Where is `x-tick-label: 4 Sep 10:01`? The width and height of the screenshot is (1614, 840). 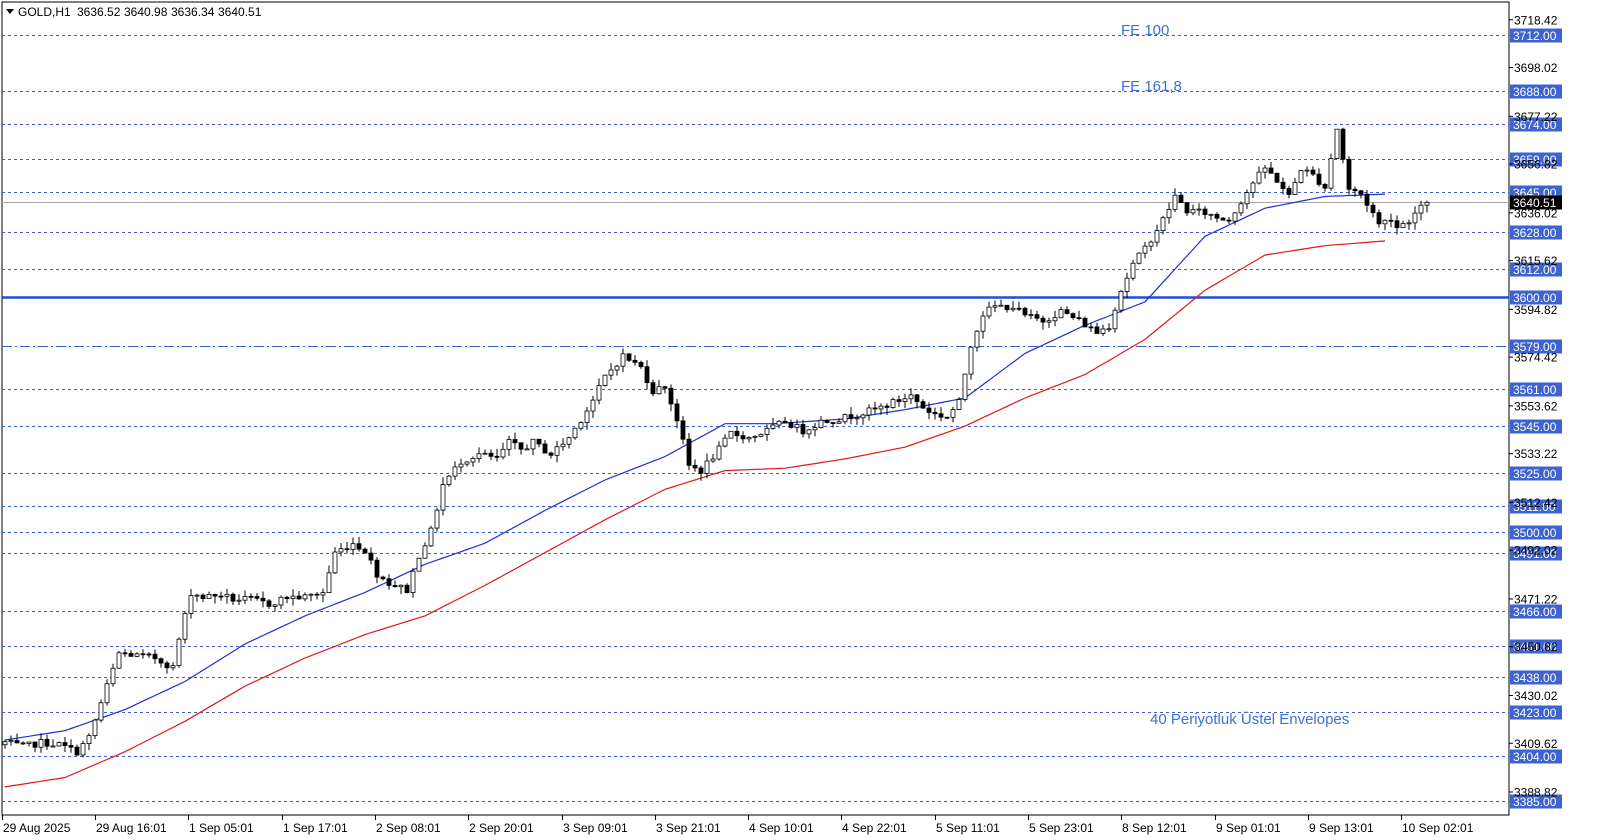
x-tick-label: 4 Sep 10:01 is located at coordinates (781, 828).